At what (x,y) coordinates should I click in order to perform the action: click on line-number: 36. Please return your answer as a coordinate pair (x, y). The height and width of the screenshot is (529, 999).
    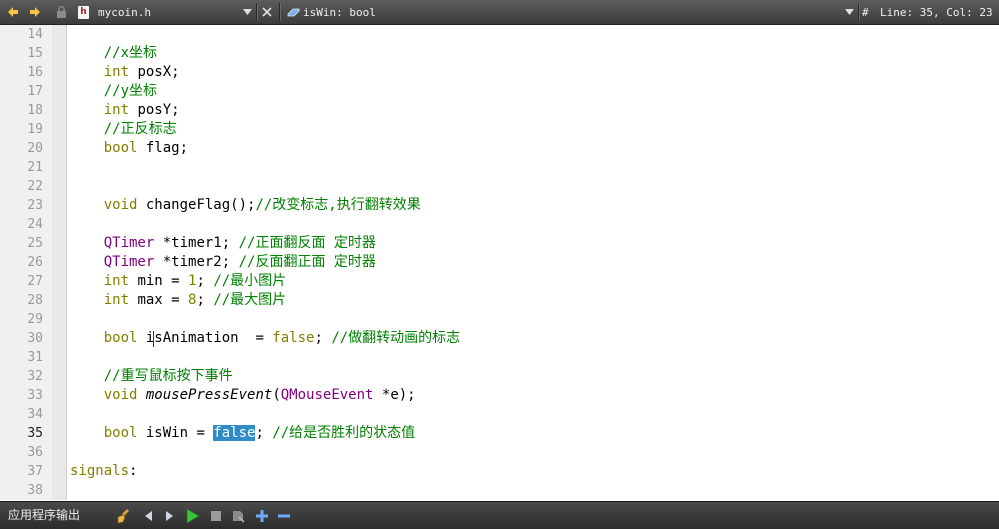
    Looking at the image, I should click on (35, 452).